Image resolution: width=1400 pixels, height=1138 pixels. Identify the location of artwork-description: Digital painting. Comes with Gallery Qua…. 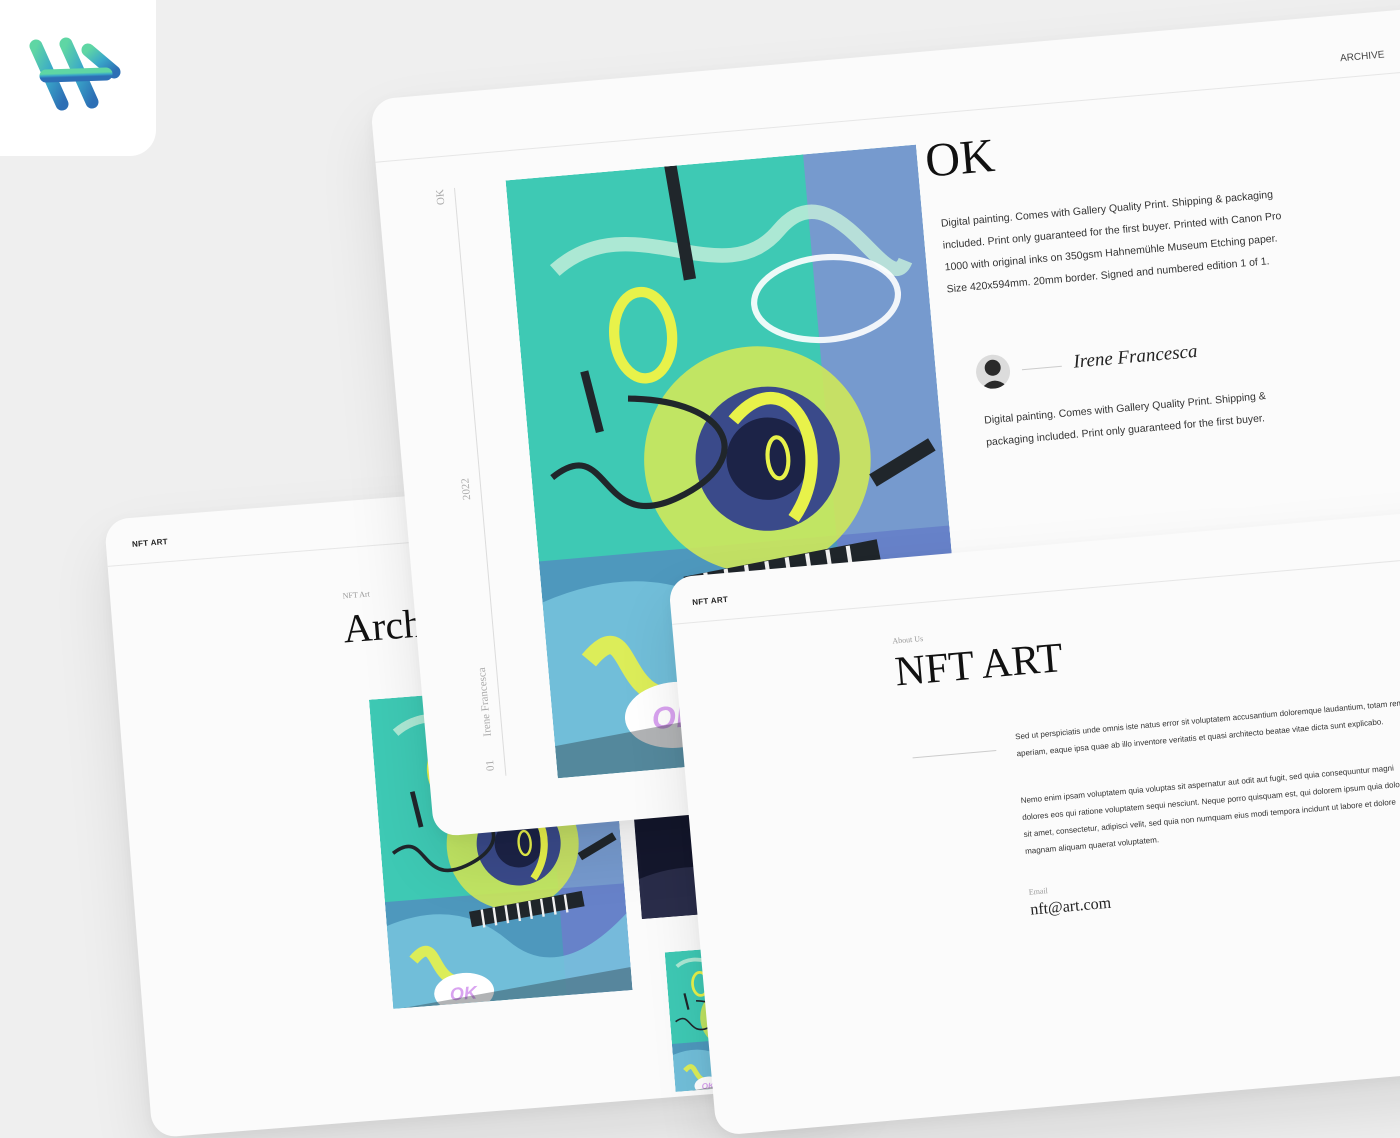
(1111, 242).